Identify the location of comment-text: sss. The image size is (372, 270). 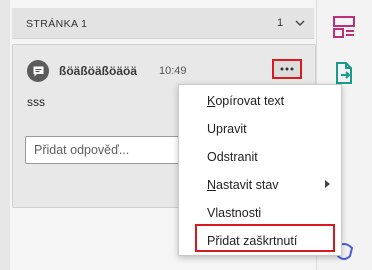
(36, 102).